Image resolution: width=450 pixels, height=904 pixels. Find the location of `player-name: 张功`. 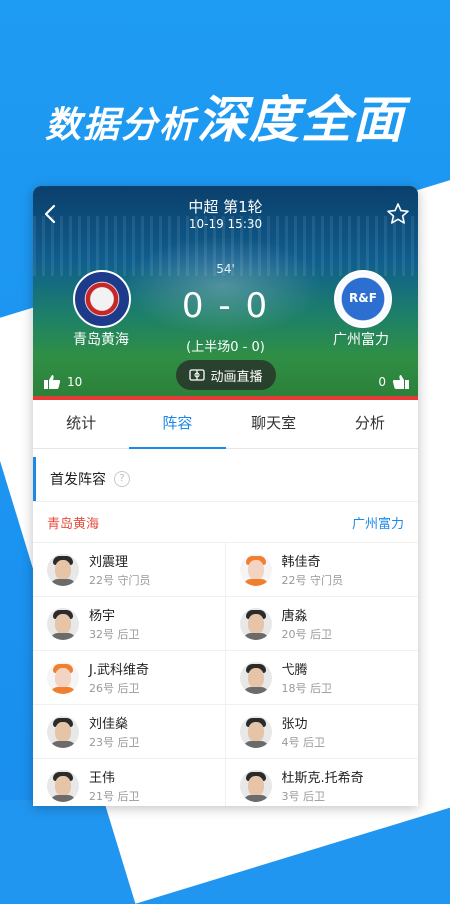

player-name: 张功 is located at coordinates (294, 724).